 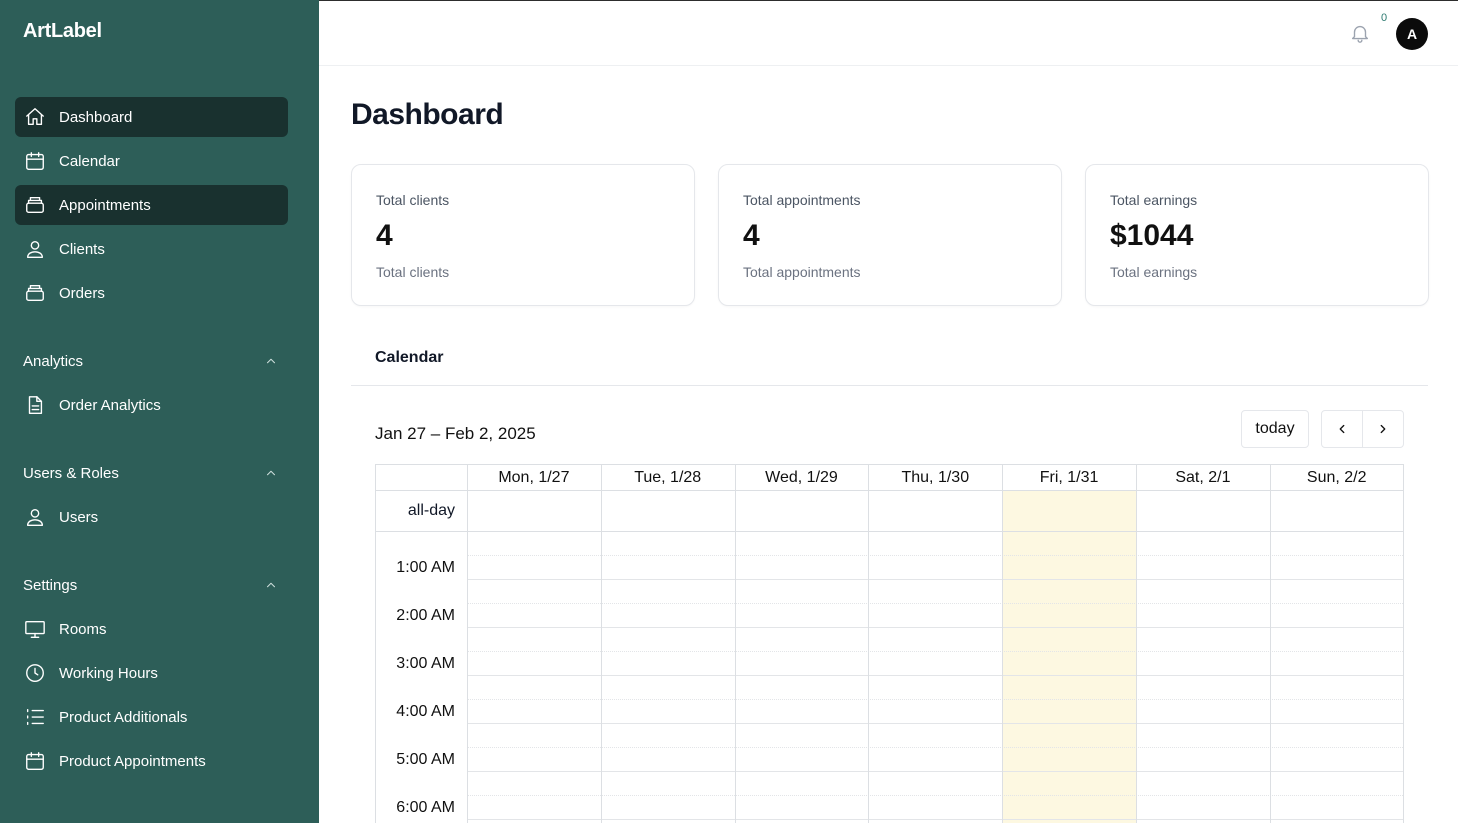 I want to click on sidebar-item-rooms: Rooms, so click(x=151, y=629).